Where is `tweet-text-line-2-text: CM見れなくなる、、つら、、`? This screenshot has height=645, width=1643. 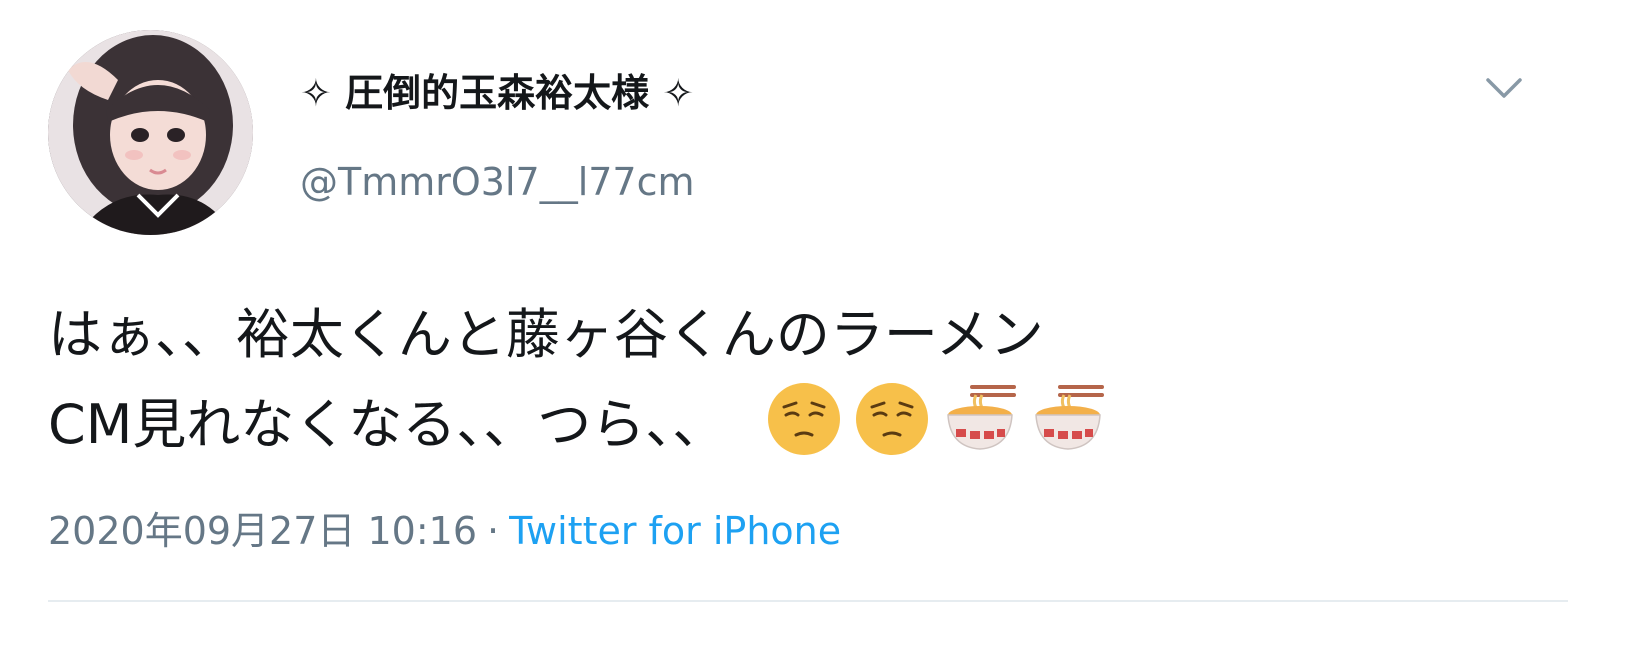 tweet-text-line-2-text: CM見れなくなる、、つら、、 is located at coordinates (387, 424).